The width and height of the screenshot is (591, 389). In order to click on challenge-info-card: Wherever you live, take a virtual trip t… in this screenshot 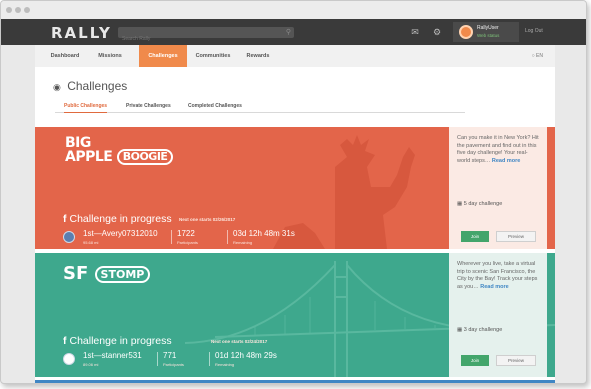, I will do `click(498, 315)`.